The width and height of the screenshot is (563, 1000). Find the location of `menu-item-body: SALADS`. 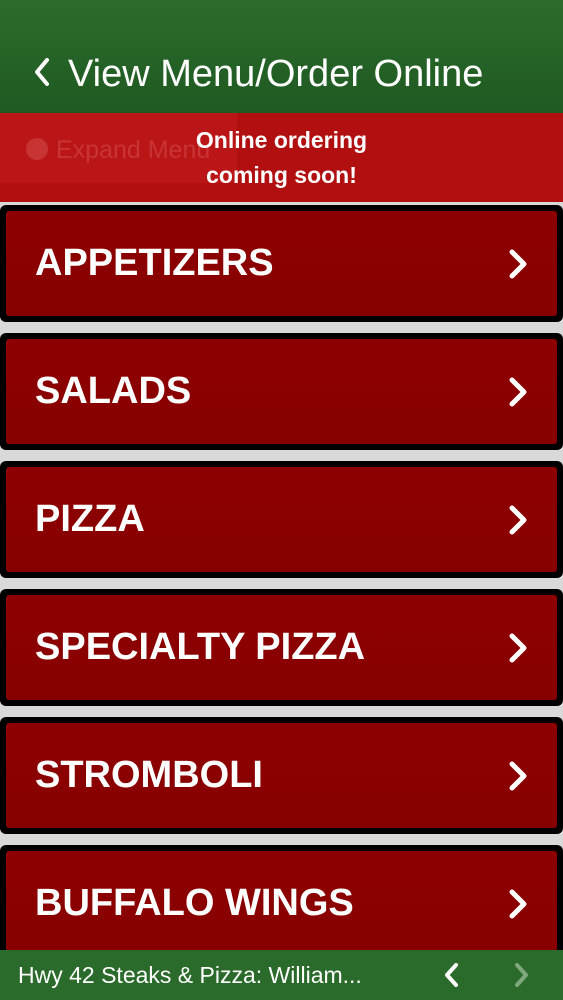

menu-item-body: SALADS is located at coordinates (281, 391).